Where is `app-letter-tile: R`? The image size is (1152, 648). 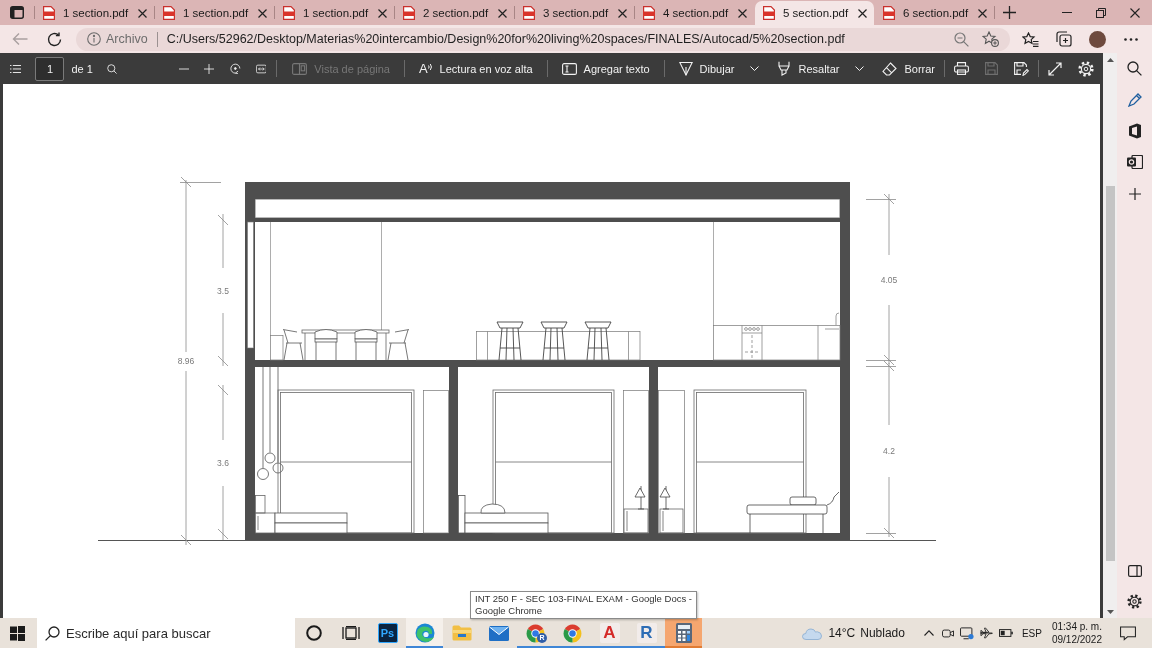 app-letter-tile: R is located at coordinates (646, 633).